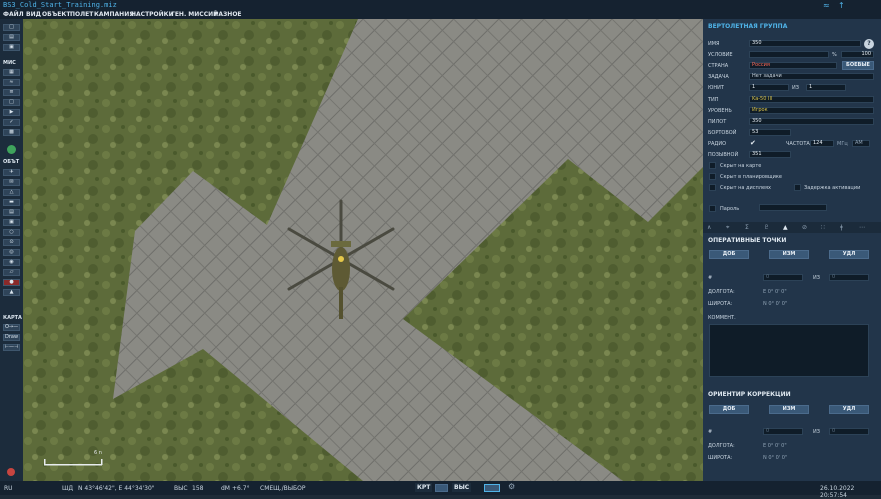  Describe the element at coordinates (33, 14) in the screenshot. I see `menu-view: ВИД` at that location.